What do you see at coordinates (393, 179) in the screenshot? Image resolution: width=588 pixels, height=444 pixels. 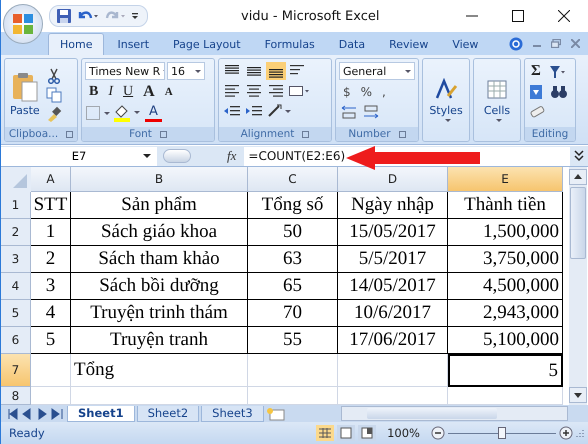 I see `column-header: D` at bounding box center [393, 179].